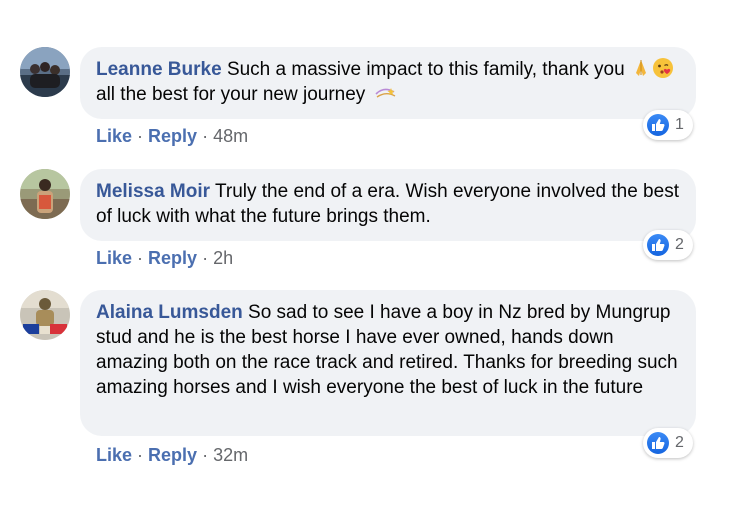 The image size is (750, 523). I want to click on comment-author: Leanne Burke, so click(159, 69).